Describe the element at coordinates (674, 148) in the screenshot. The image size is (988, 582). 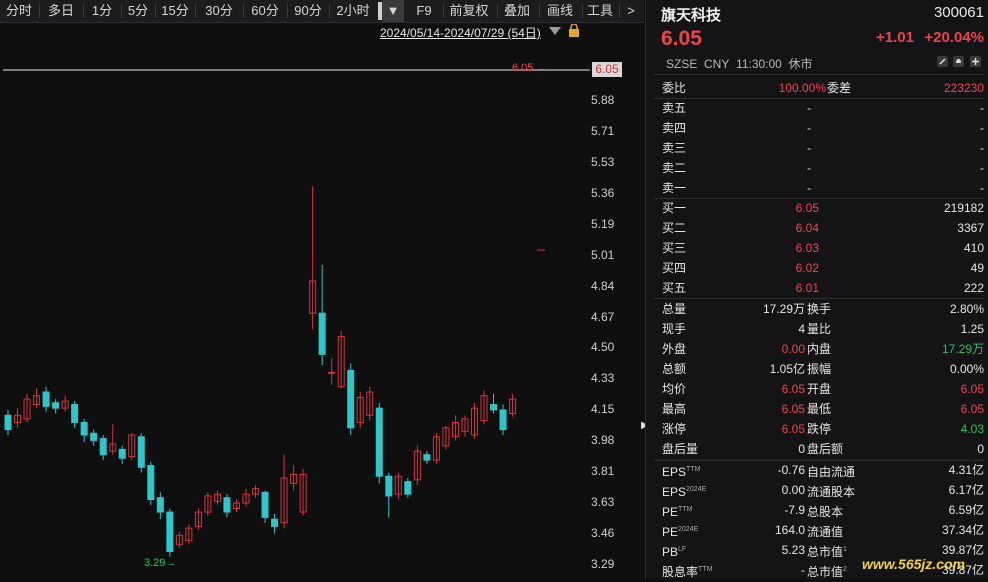
I see `ask-level-label: 卖三` at that location.